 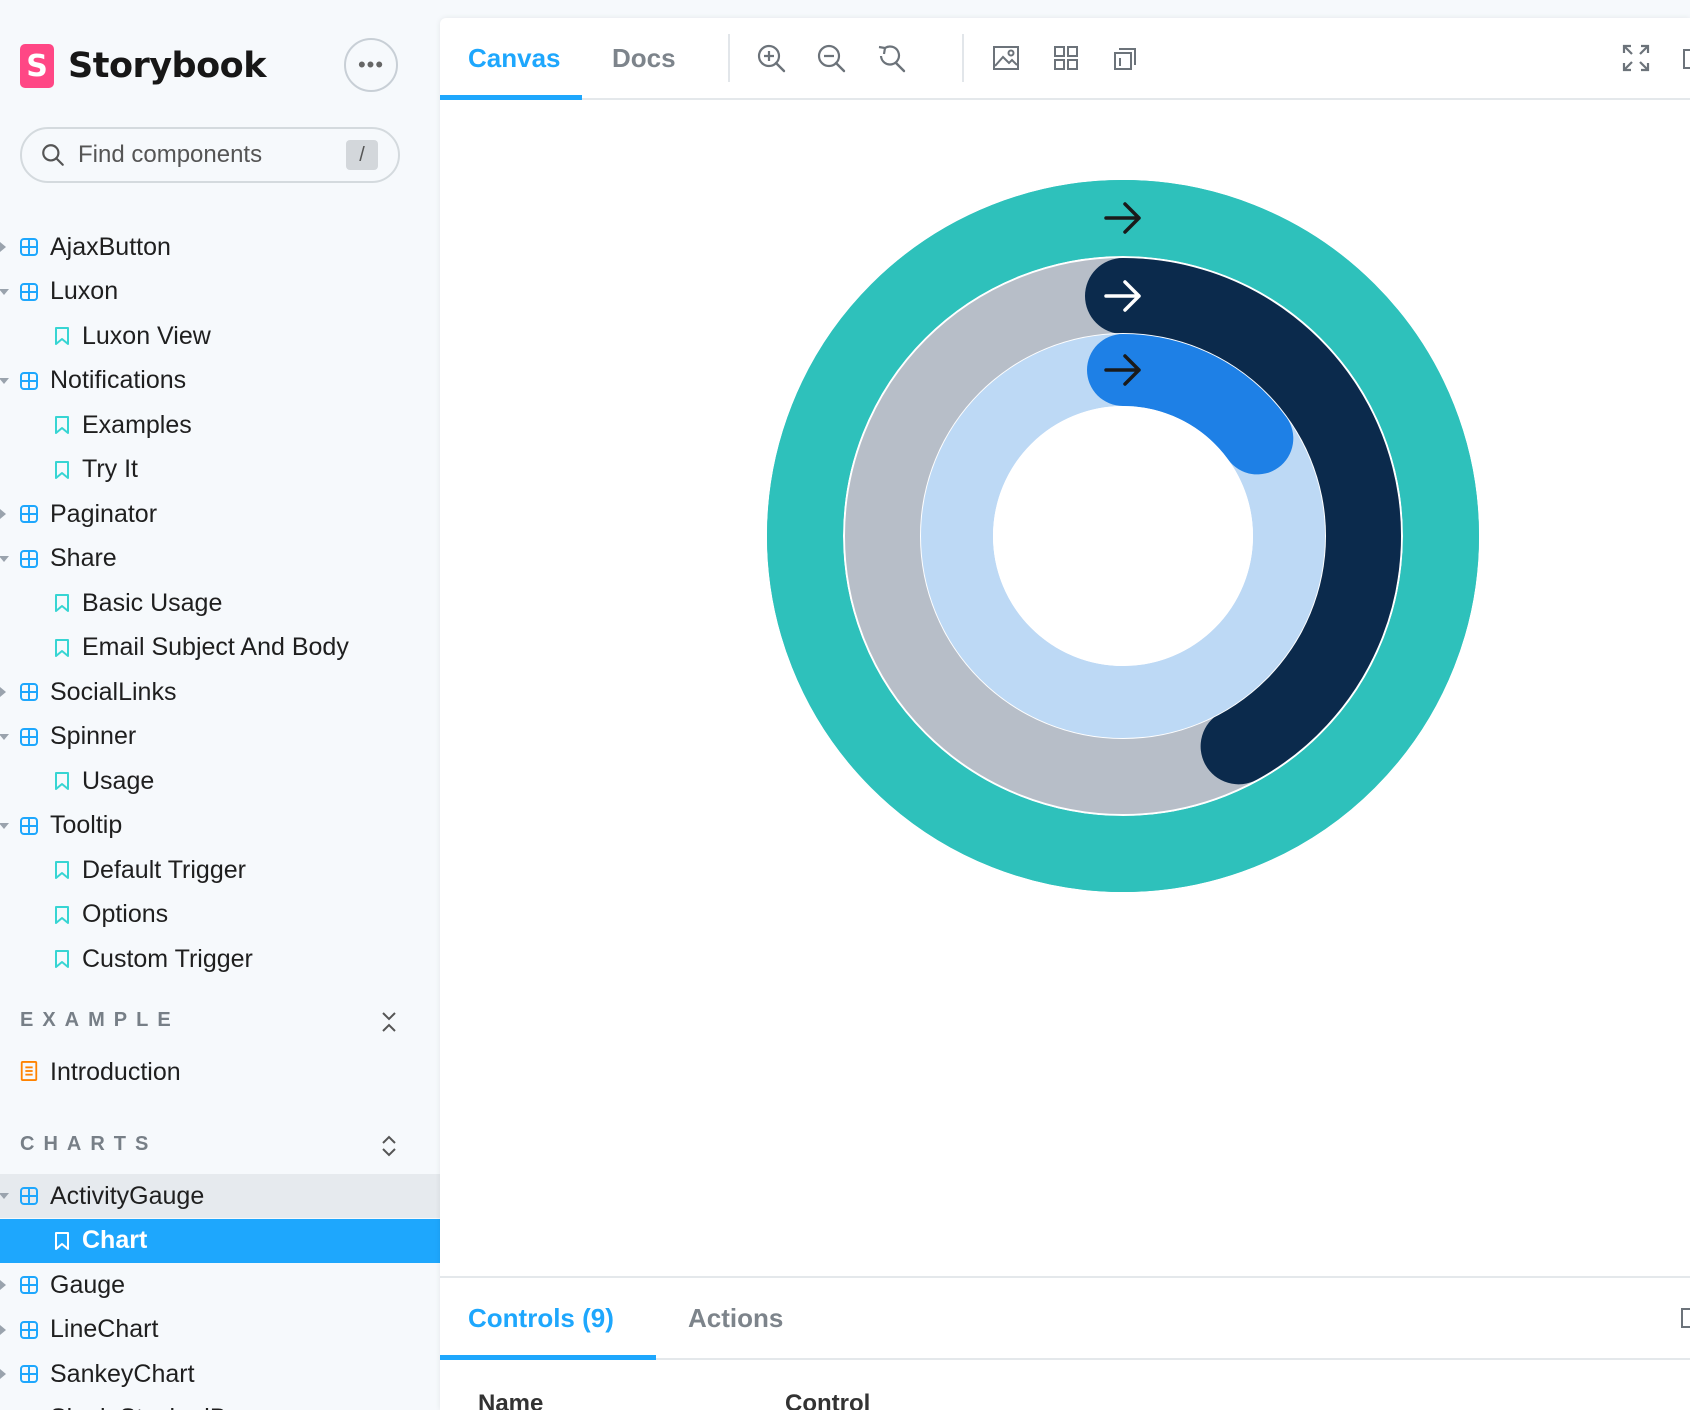 I want to click on tab-actions: Actions, so click(x=735, y=1318).